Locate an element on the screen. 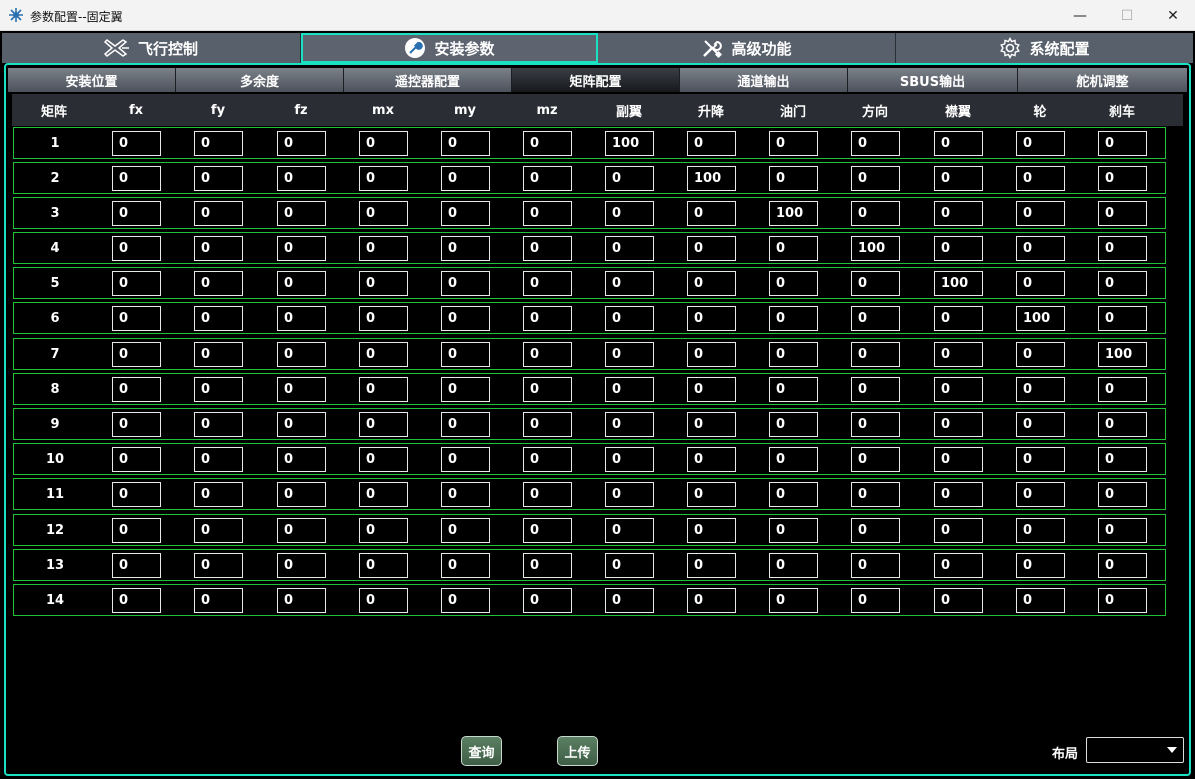 Image resolution: width=1195 pixels, height=779 pixels. close-button: ✕ is located at coordinates (1172, 15).